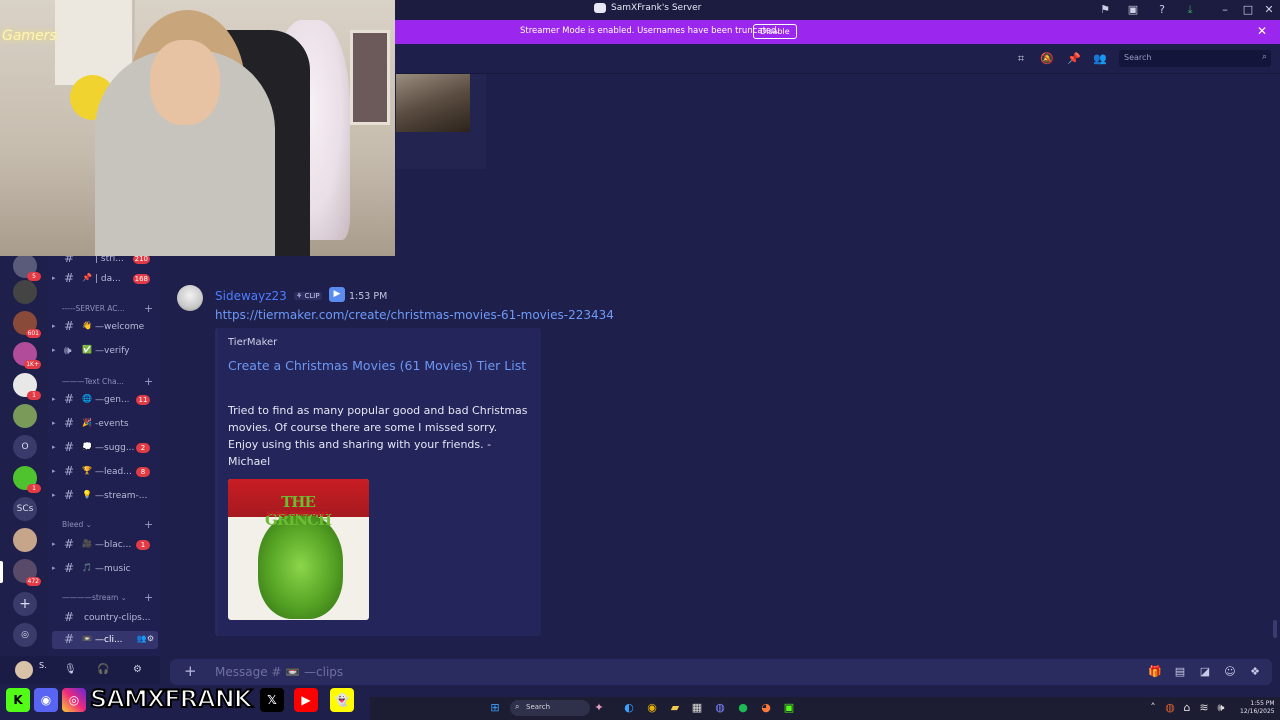 The height and width of the screenshot is (720, 1280). What do you see at coordinates (27, 572) in the screenshot?
I see `server-icon: 472` at bounding box center [27, 572].